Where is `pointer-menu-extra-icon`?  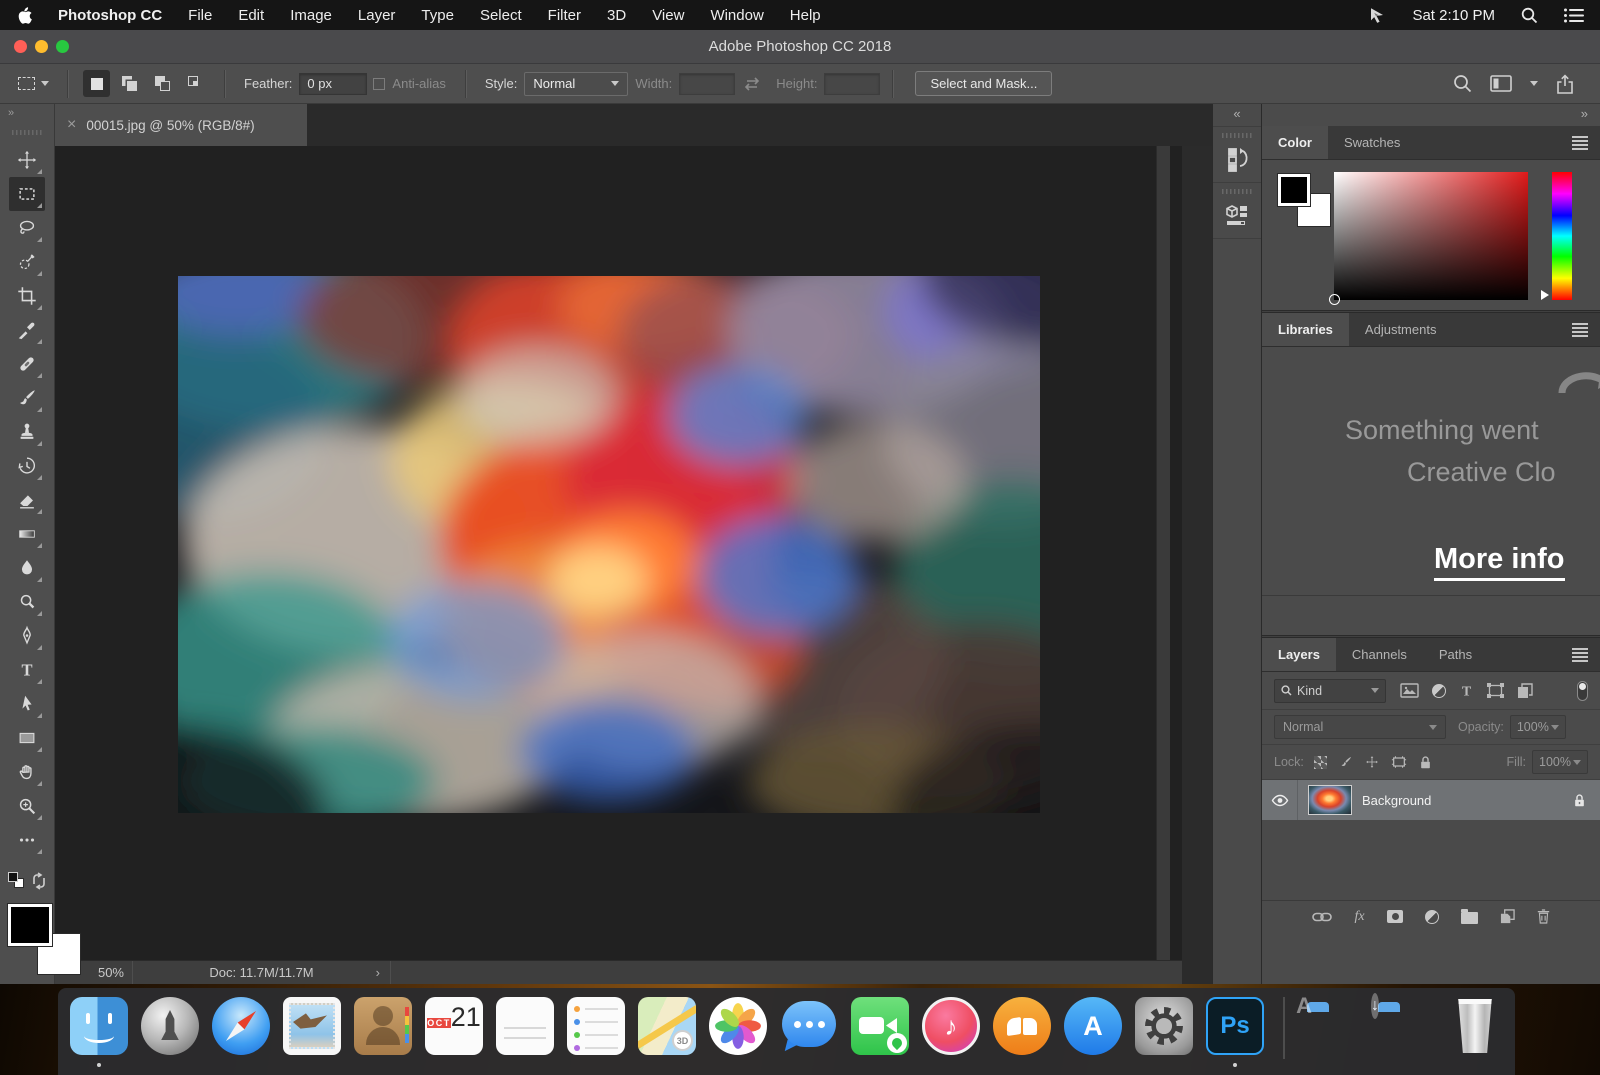 pointer-menu-extra-icon is located at coordinates (1377, 15).